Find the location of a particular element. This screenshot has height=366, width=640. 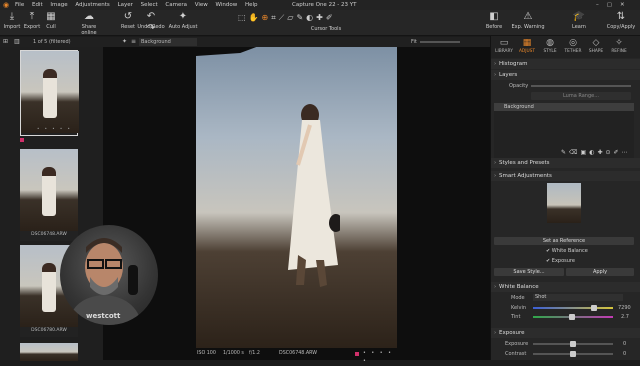

kelvin-value: 7290 is located at coordinates (624, 308).